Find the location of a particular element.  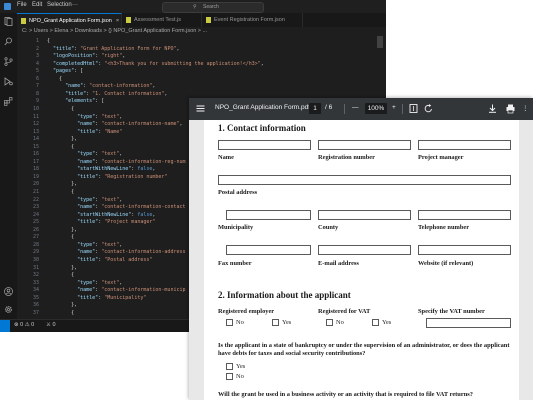

zoom-in-button: + is located at coordinates (394, 107).